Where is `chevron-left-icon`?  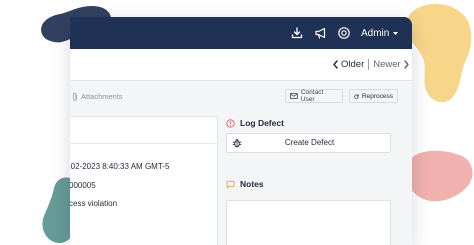 chevron-left-icon is located at coordinates (335, 64).